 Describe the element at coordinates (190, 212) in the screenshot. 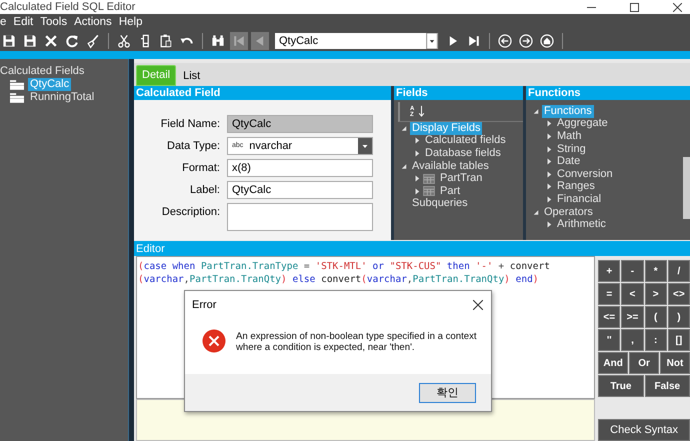

I see `field-label: Description:` at that location.